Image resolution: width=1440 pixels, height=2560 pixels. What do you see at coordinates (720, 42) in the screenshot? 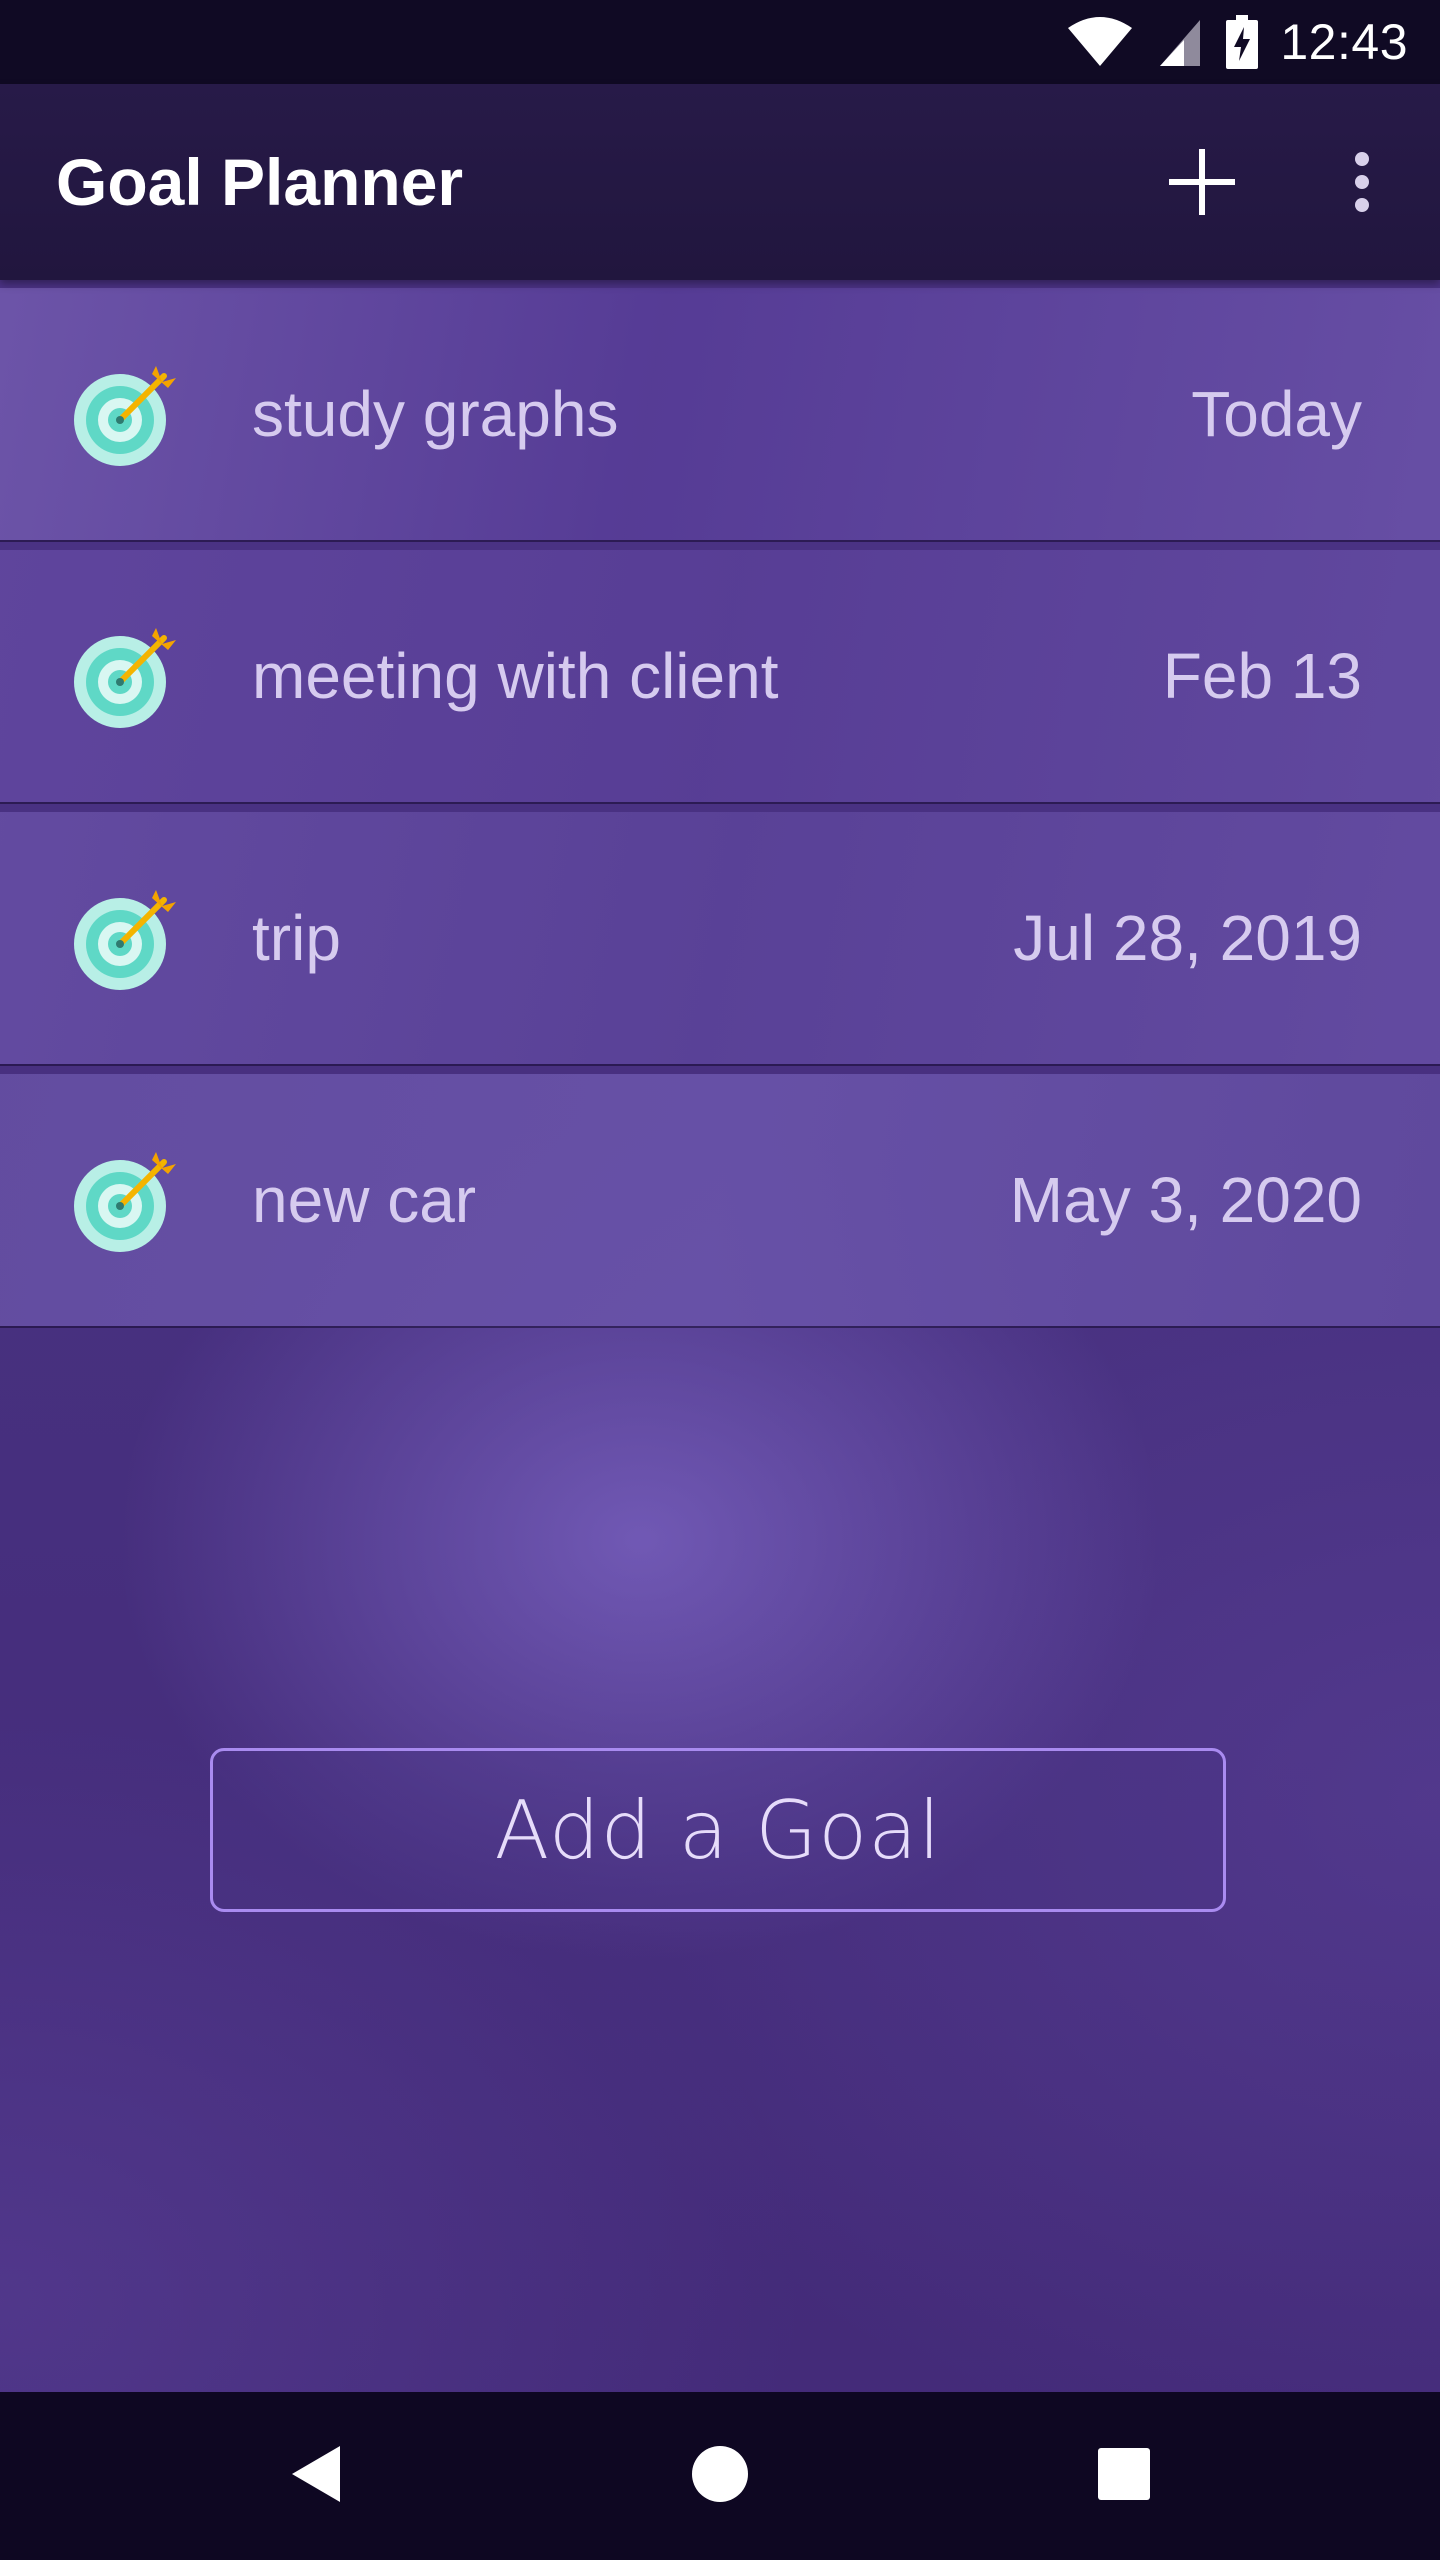
I see `status-bar: 12:43` at bounding box center [720, 42].